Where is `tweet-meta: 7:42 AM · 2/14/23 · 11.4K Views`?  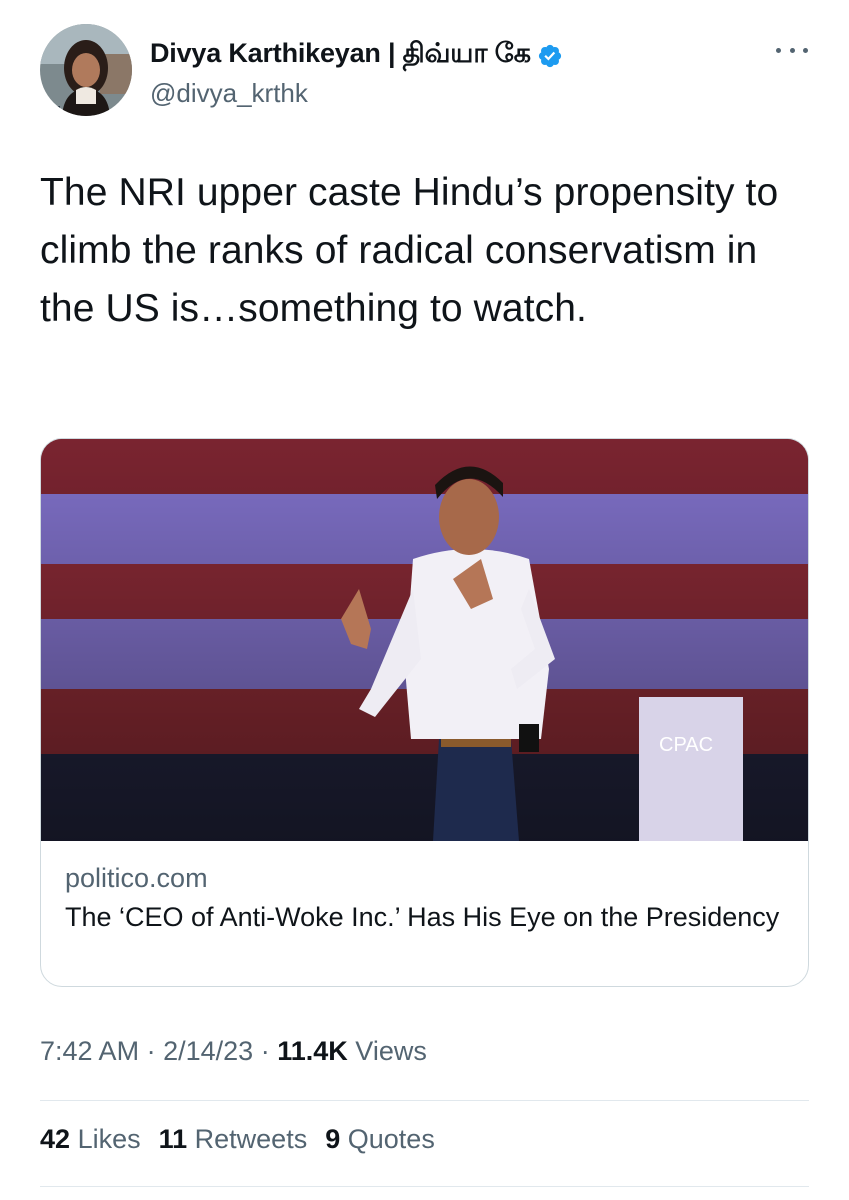 tweet-meta: 7:42 AM · 2/14/23 · 11.4K Views is located at coordinates (233, 1051).